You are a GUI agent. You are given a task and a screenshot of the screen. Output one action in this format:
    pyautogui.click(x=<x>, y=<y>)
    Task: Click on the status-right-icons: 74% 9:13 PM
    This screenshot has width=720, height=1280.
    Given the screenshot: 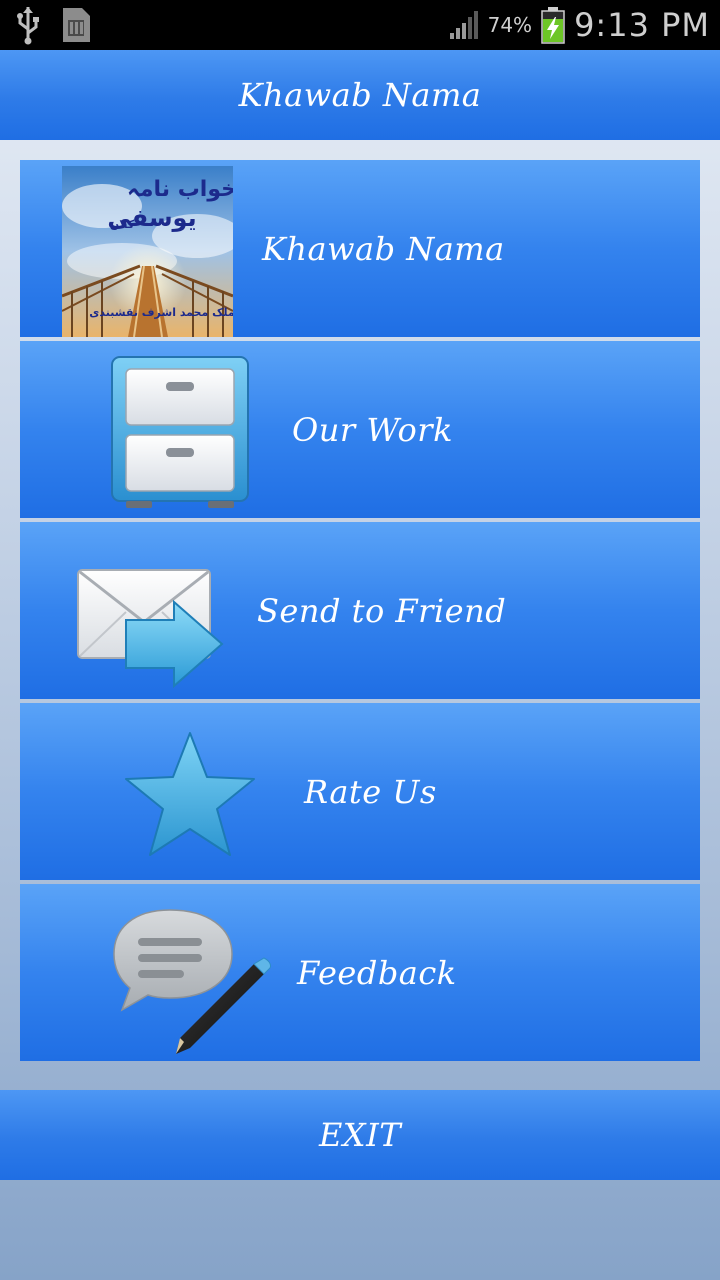 What is the action you would take?
    pyautogui.click(x=579, y=25)
    